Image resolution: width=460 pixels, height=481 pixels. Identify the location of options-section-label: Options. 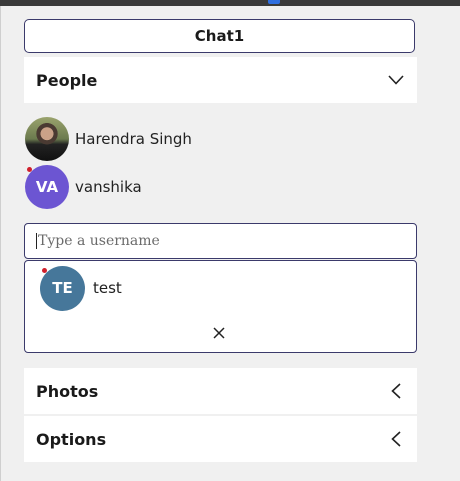
(71, 439).